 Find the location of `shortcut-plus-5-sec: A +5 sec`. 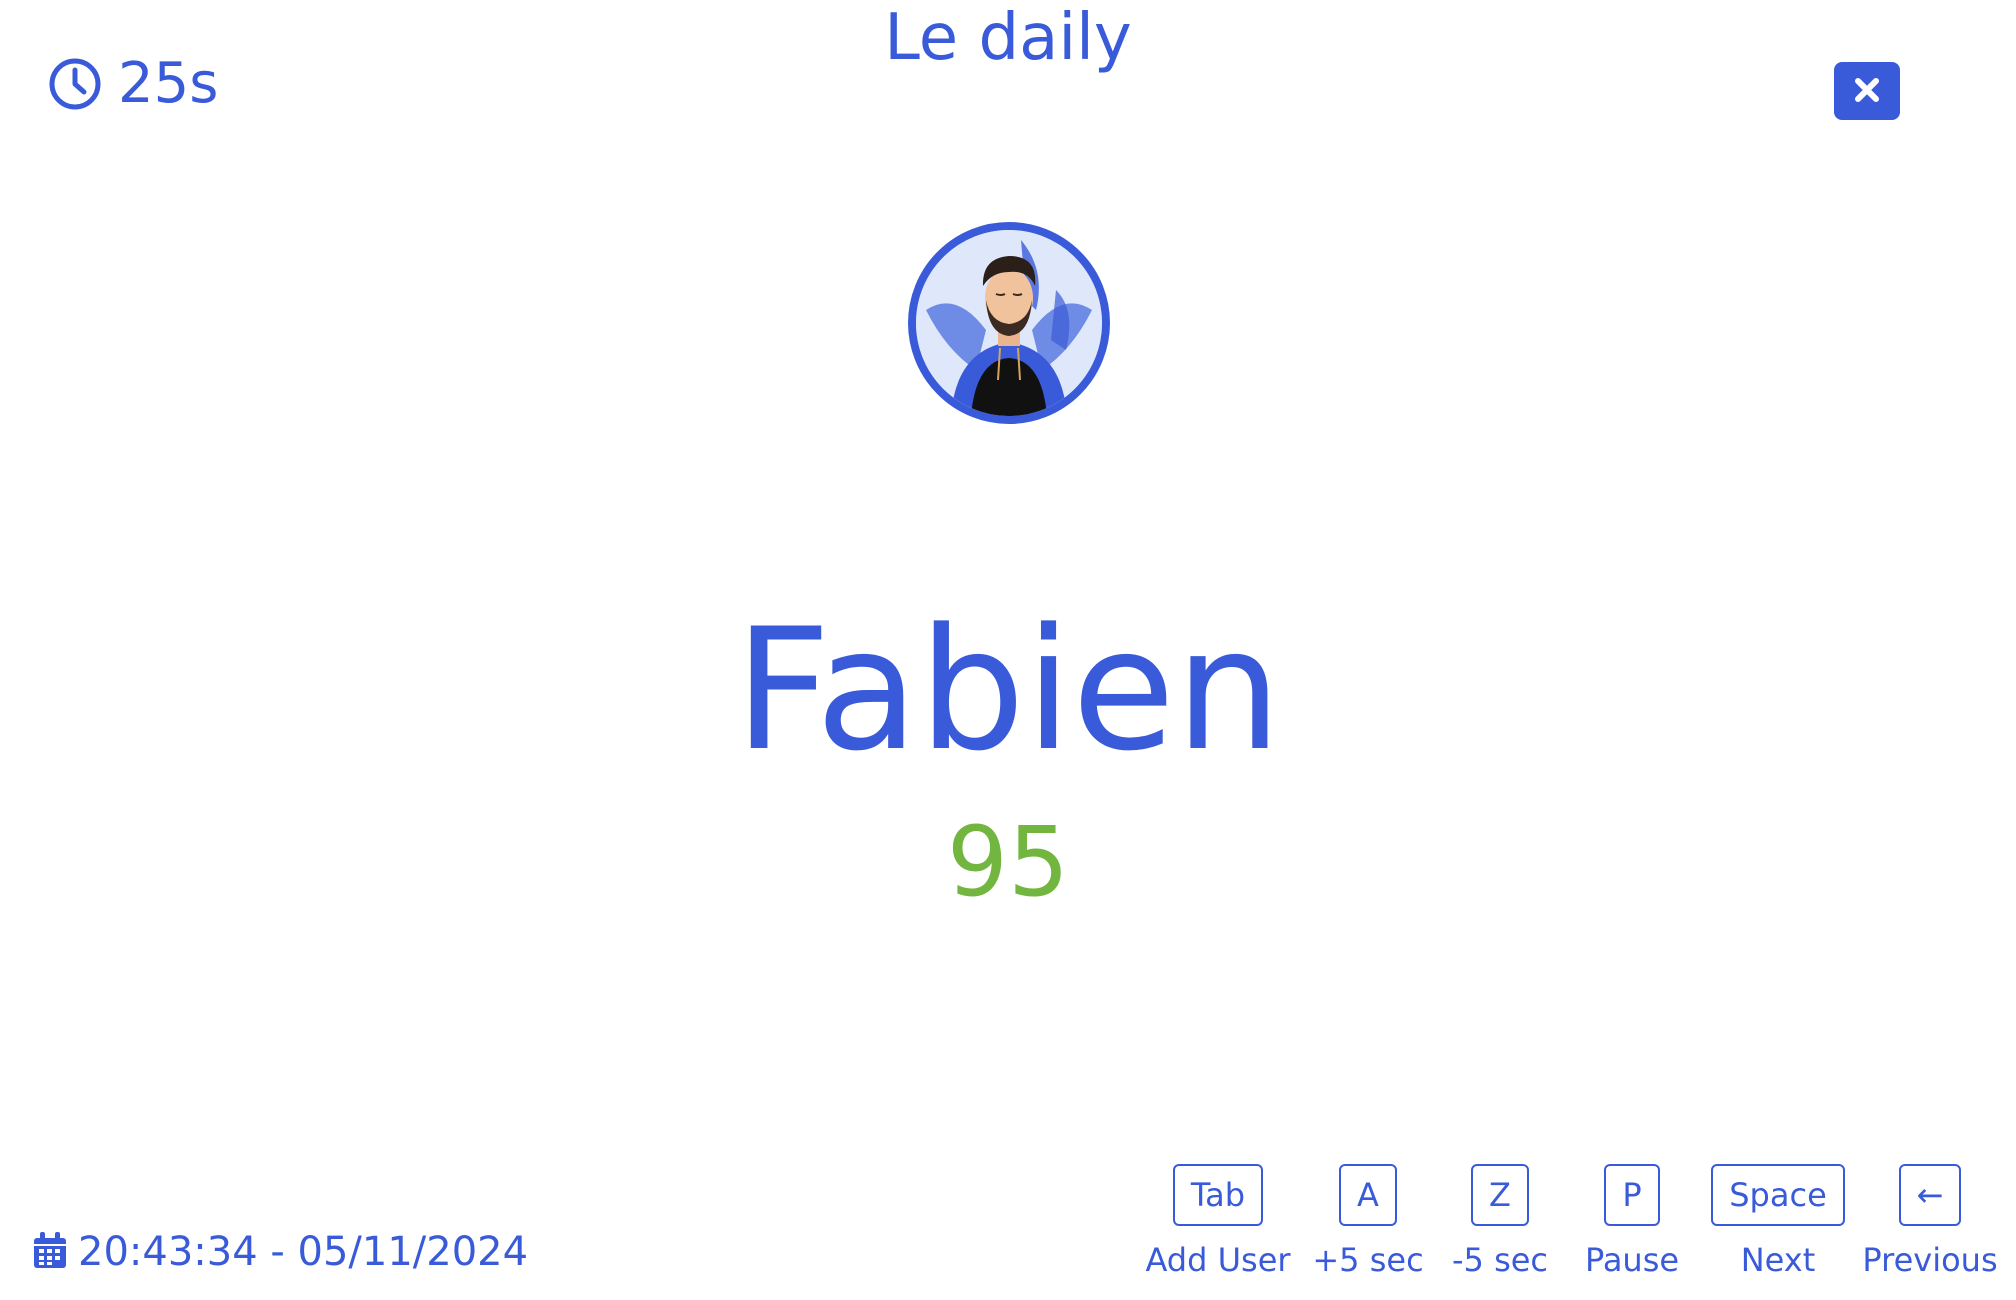

shortcut-plus-5-sec: A +5 sec is located at coordinates (1368, 1222).